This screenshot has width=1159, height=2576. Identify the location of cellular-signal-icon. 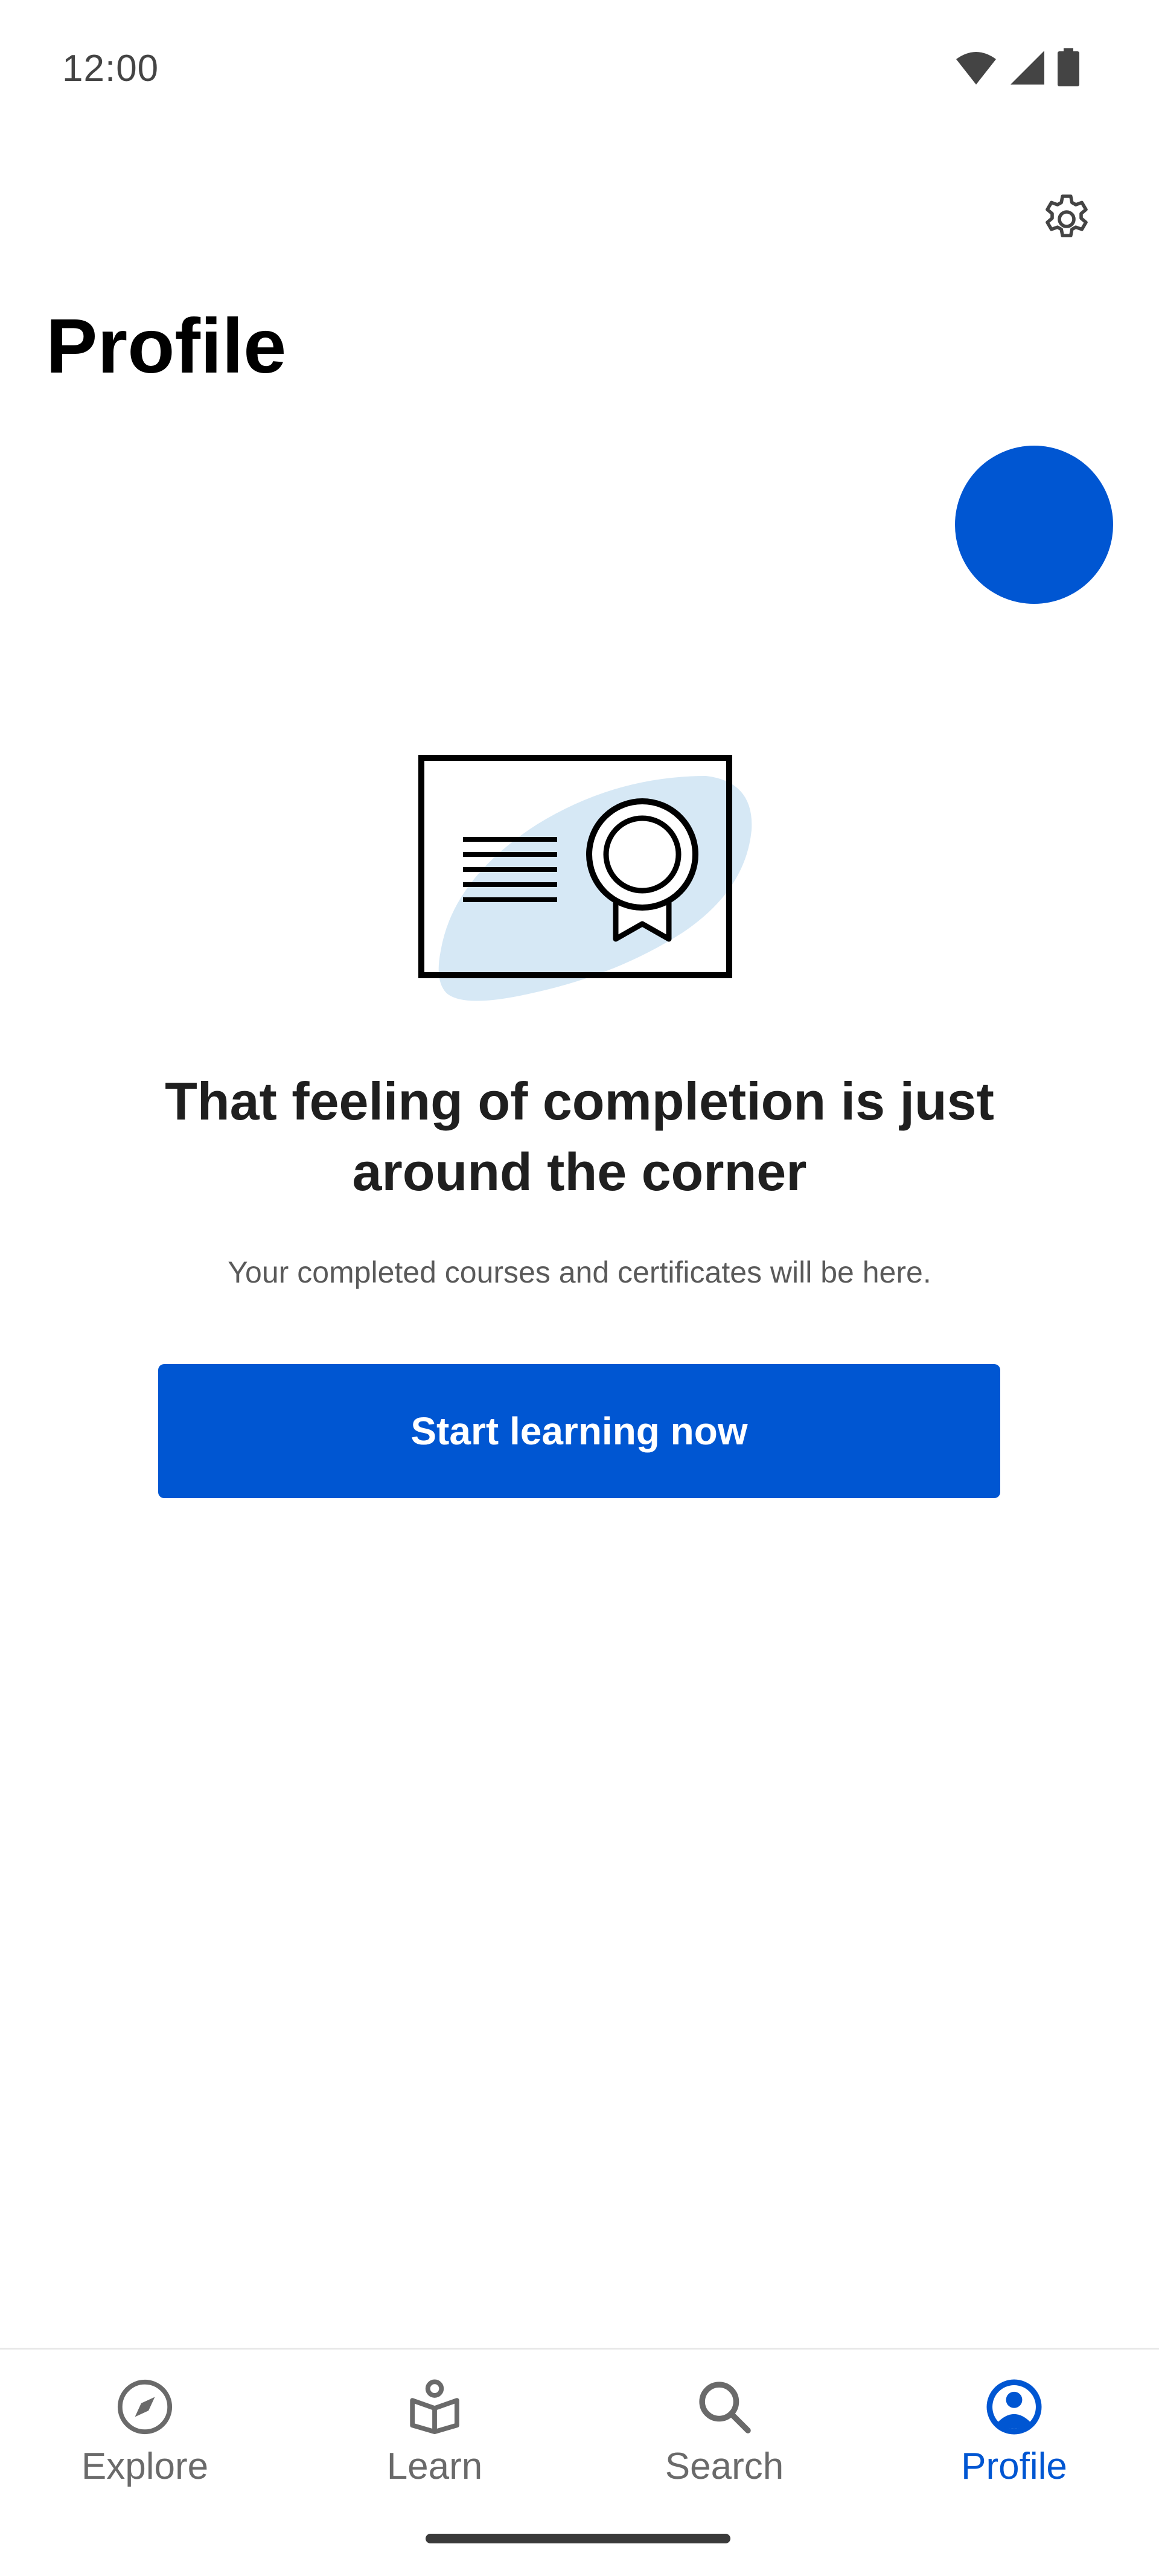
(1027, 69).